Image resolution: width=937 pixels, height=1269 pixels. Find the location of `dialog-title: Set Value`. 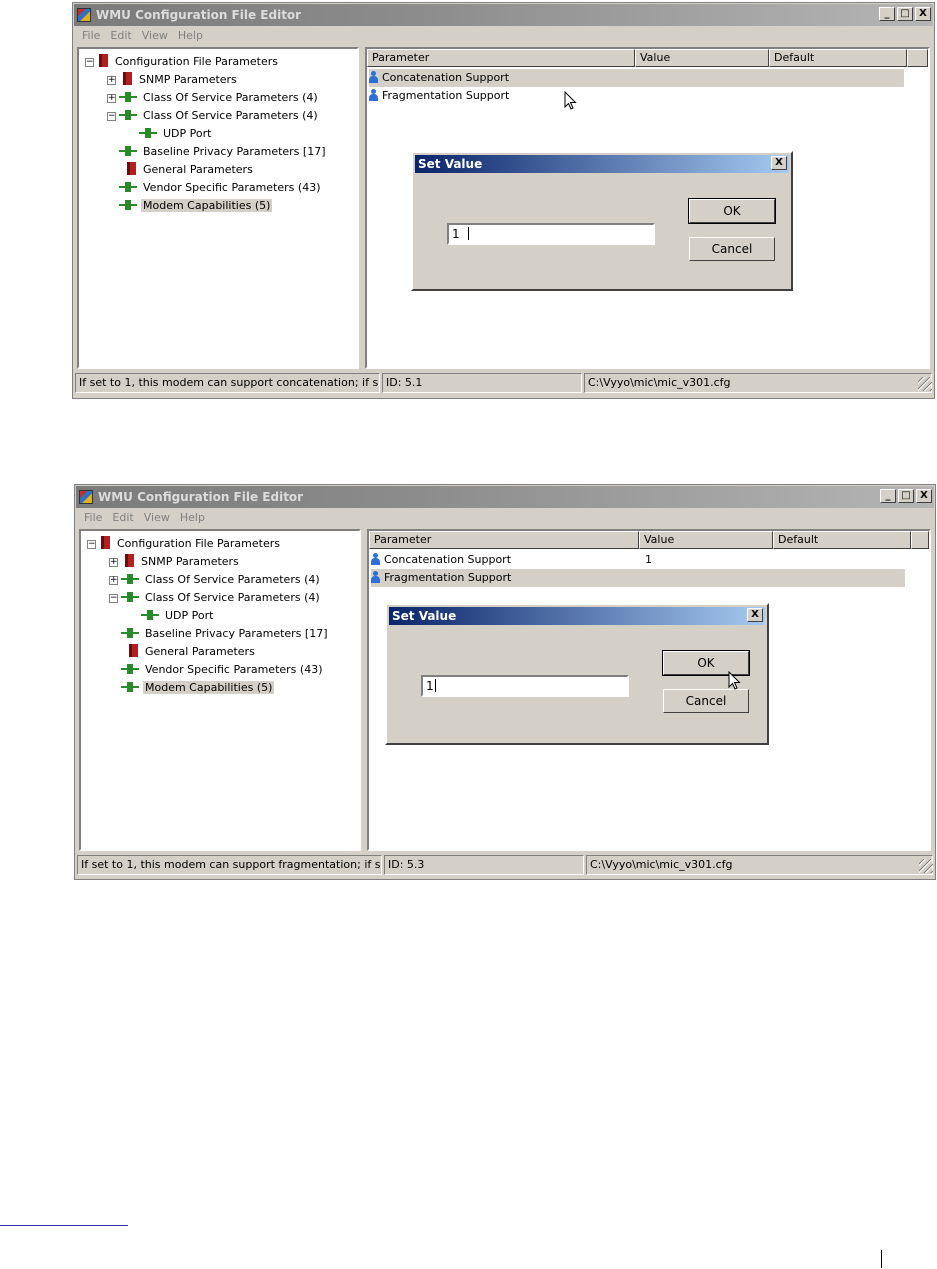

dialog-title: Set Value is located at coordinates (424, 616).